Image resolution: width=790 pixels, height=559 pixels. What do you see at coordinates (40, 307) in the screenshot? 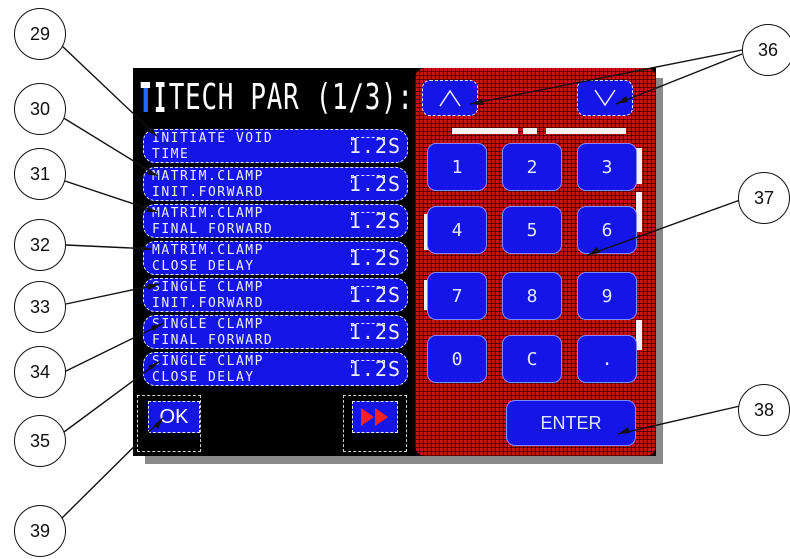
I see `callout-33: 33` at bounding box center [40, 307].